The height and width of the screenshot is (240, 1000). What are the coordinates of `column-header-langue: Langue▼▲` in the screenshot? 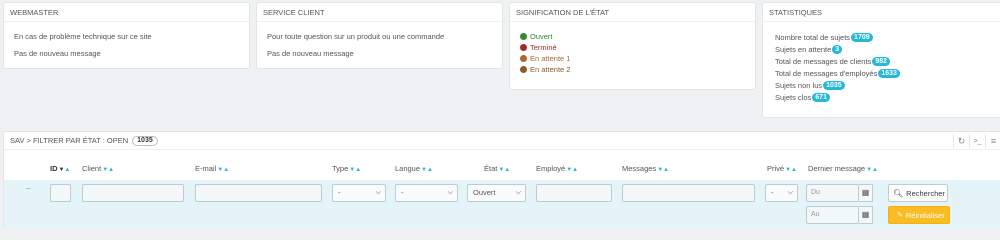 It's located at (414, 168).